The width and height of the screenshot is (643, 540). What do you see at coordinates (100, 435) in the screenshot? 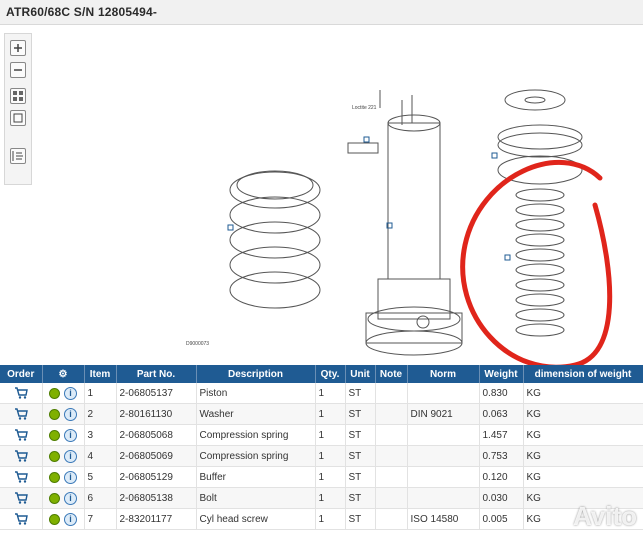
I see `item-cell: 3` at bounding box center [100, 435].